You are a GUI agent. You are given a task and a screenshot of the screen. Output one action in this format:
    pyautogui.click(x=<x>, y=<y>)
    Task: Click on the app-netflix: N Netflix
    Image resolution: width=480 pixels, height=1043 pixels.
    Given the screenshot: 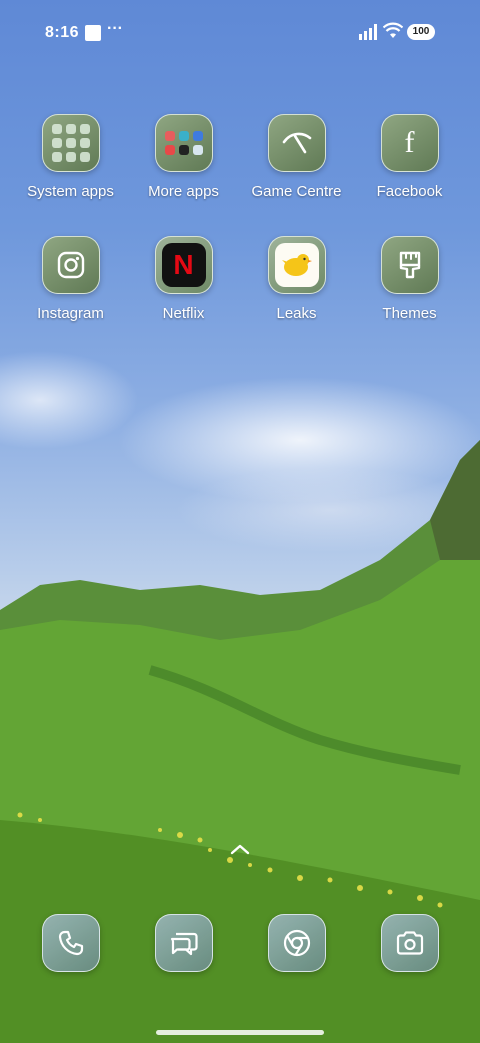 What is the action you would take?
    pyautogui.click(x=183, y=279)
    